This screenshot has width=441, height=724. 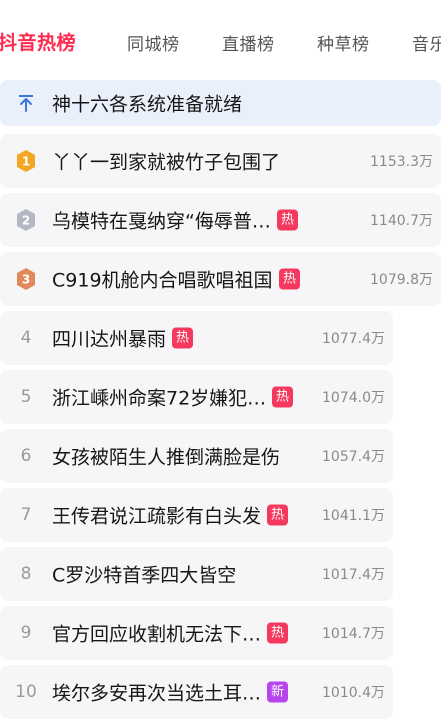 I want to click on heat-count: 1017.4万, so click(x=353, y=575).